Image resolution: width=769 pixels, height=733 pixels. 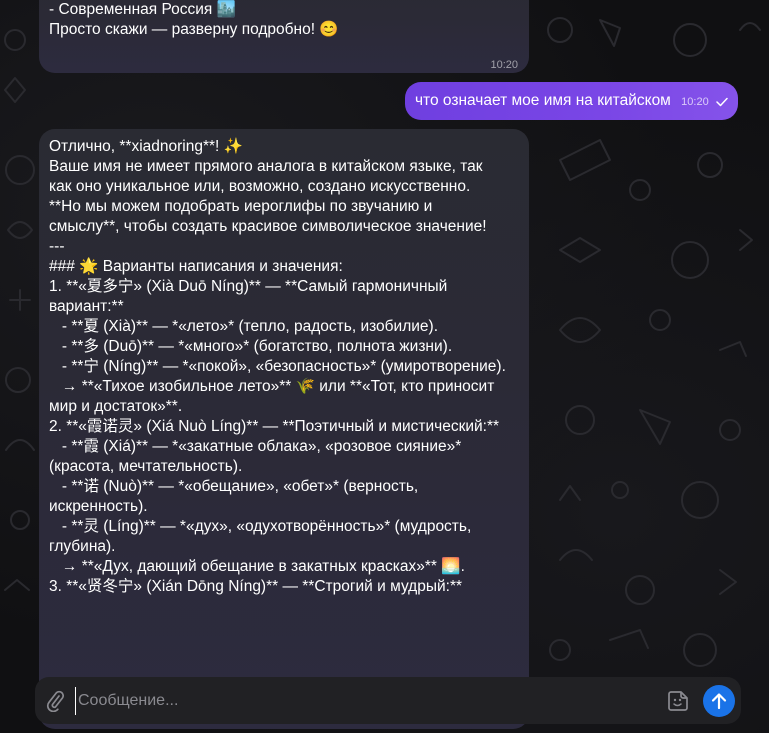 I want to click on send-button, so click(x=719, y=701).